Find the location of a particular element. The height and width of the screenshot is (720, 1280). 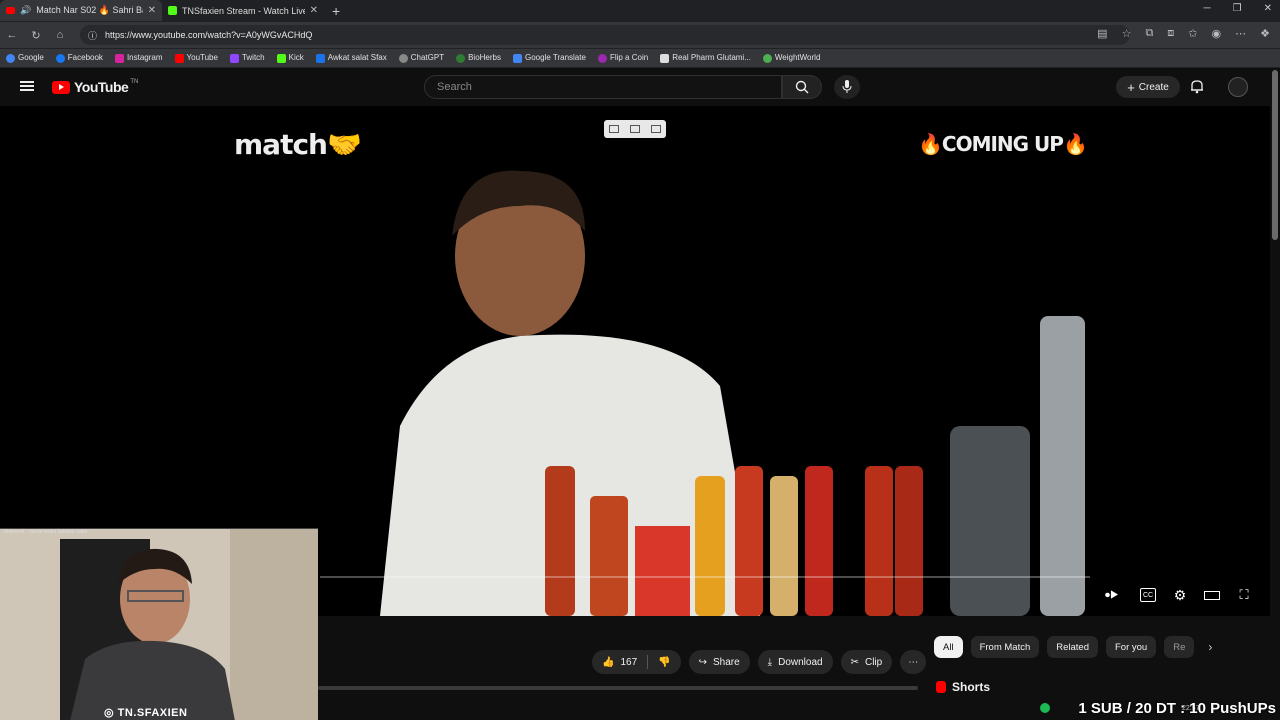

speaker-icon: 🔊 is located at coordinates (25, 10).